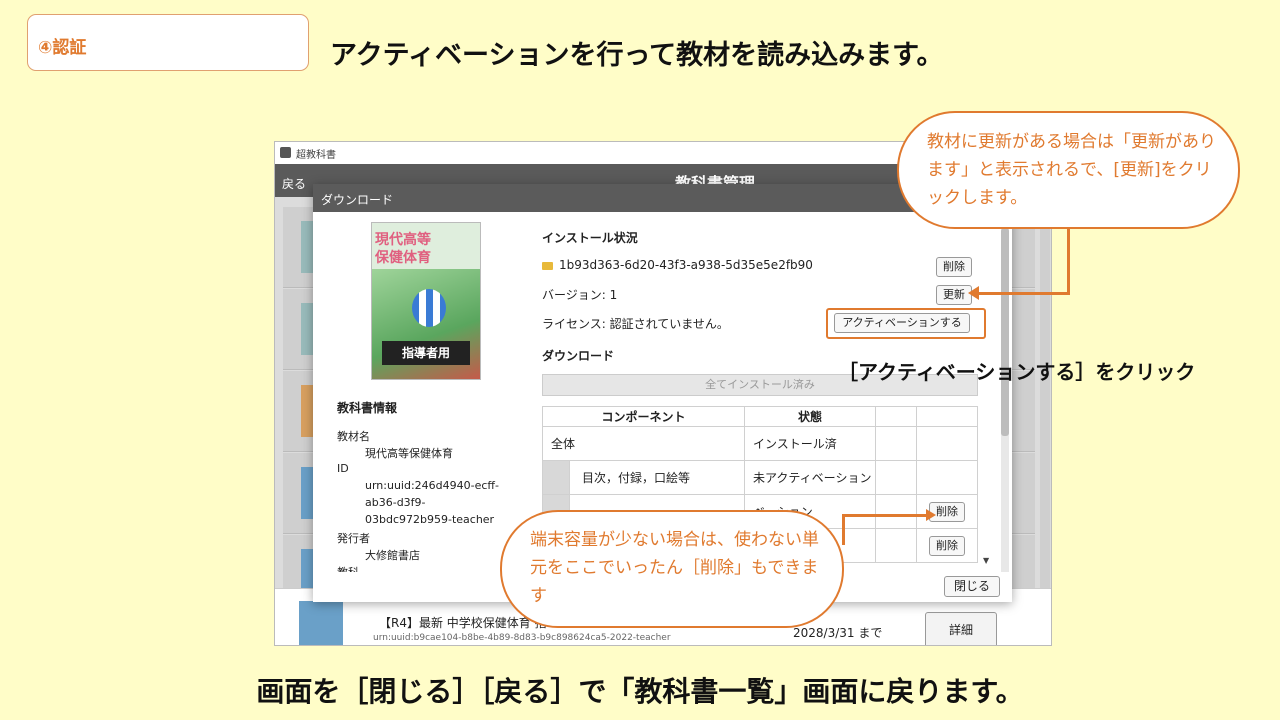  I want to click on list-item-date: 2028/3/31 まで, so click(838, 633).